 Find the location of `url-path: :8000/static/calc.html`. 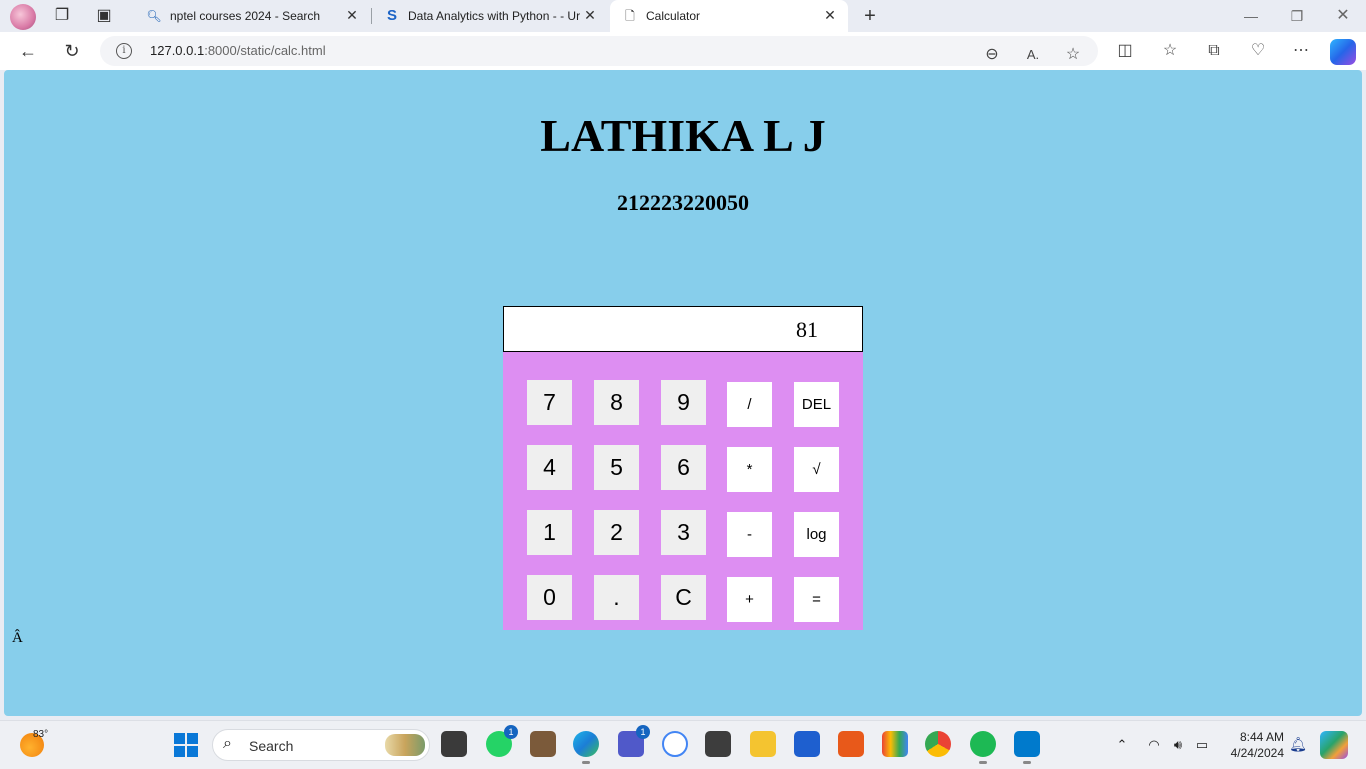

url-path: :8000/static/calc.html is located at coordinates (265, 50).